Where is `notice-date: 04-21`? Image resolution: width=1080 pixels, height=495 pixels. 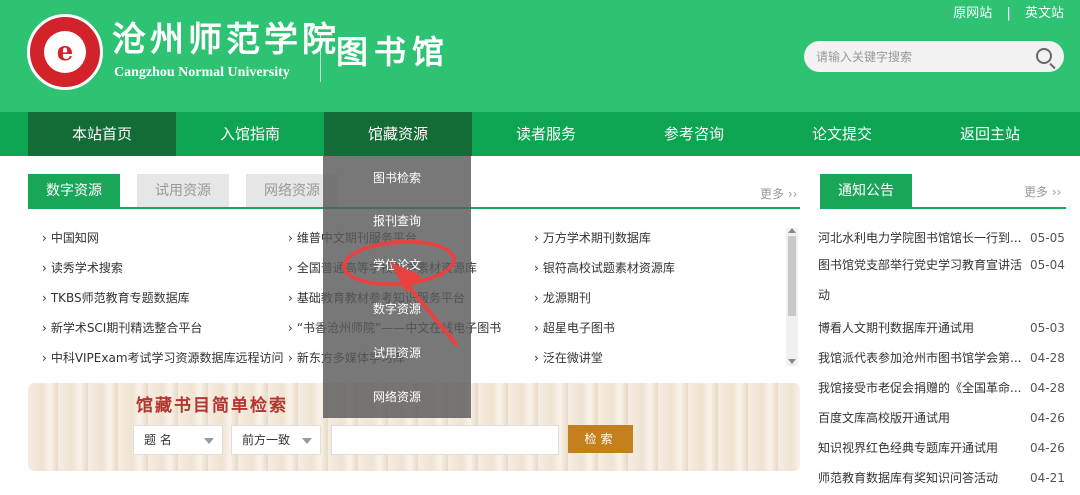 notice-date: 04-21 is located at coordinates (1047, 478).